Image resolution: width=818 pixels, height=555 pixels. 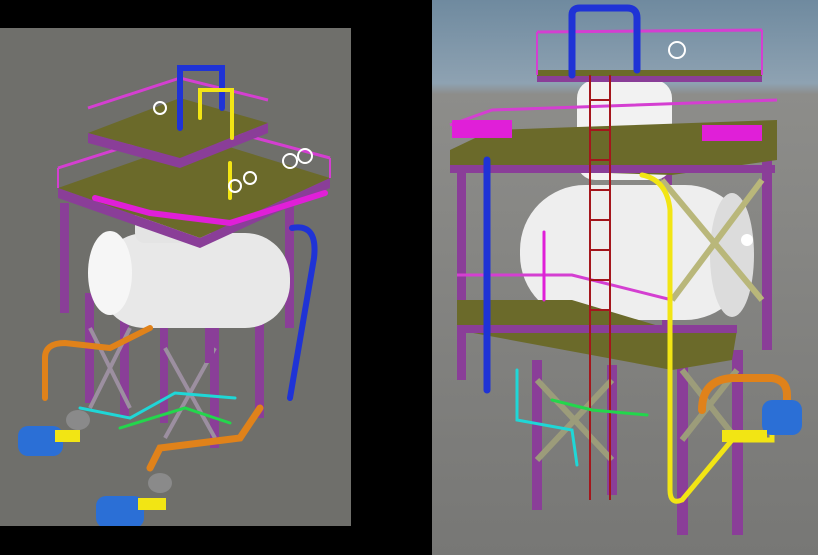 I want to click on horizontal-vessel, so click(x=637, y=200).